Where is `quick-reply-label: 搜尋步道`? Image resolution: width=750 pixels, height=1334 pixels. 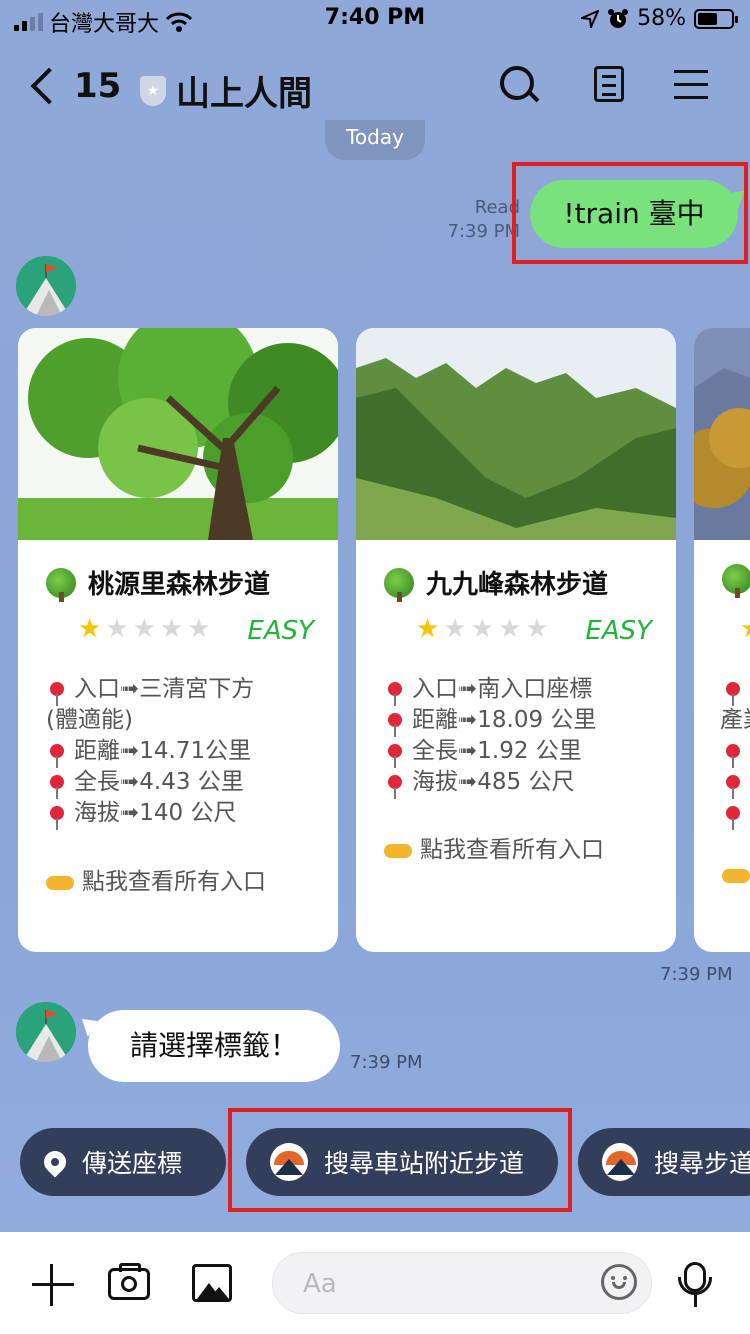
quick-reply-label: 搜尋步道 is located at coordinates (701, 1163).